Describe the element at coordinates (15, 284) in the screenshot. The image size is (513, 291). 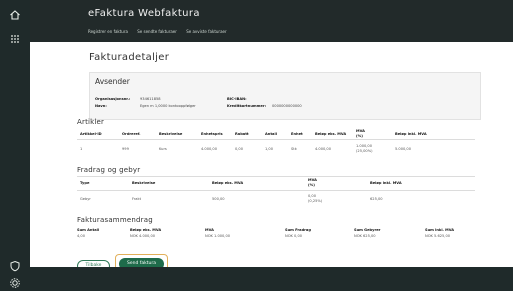
I see `settings-icon` at that location.